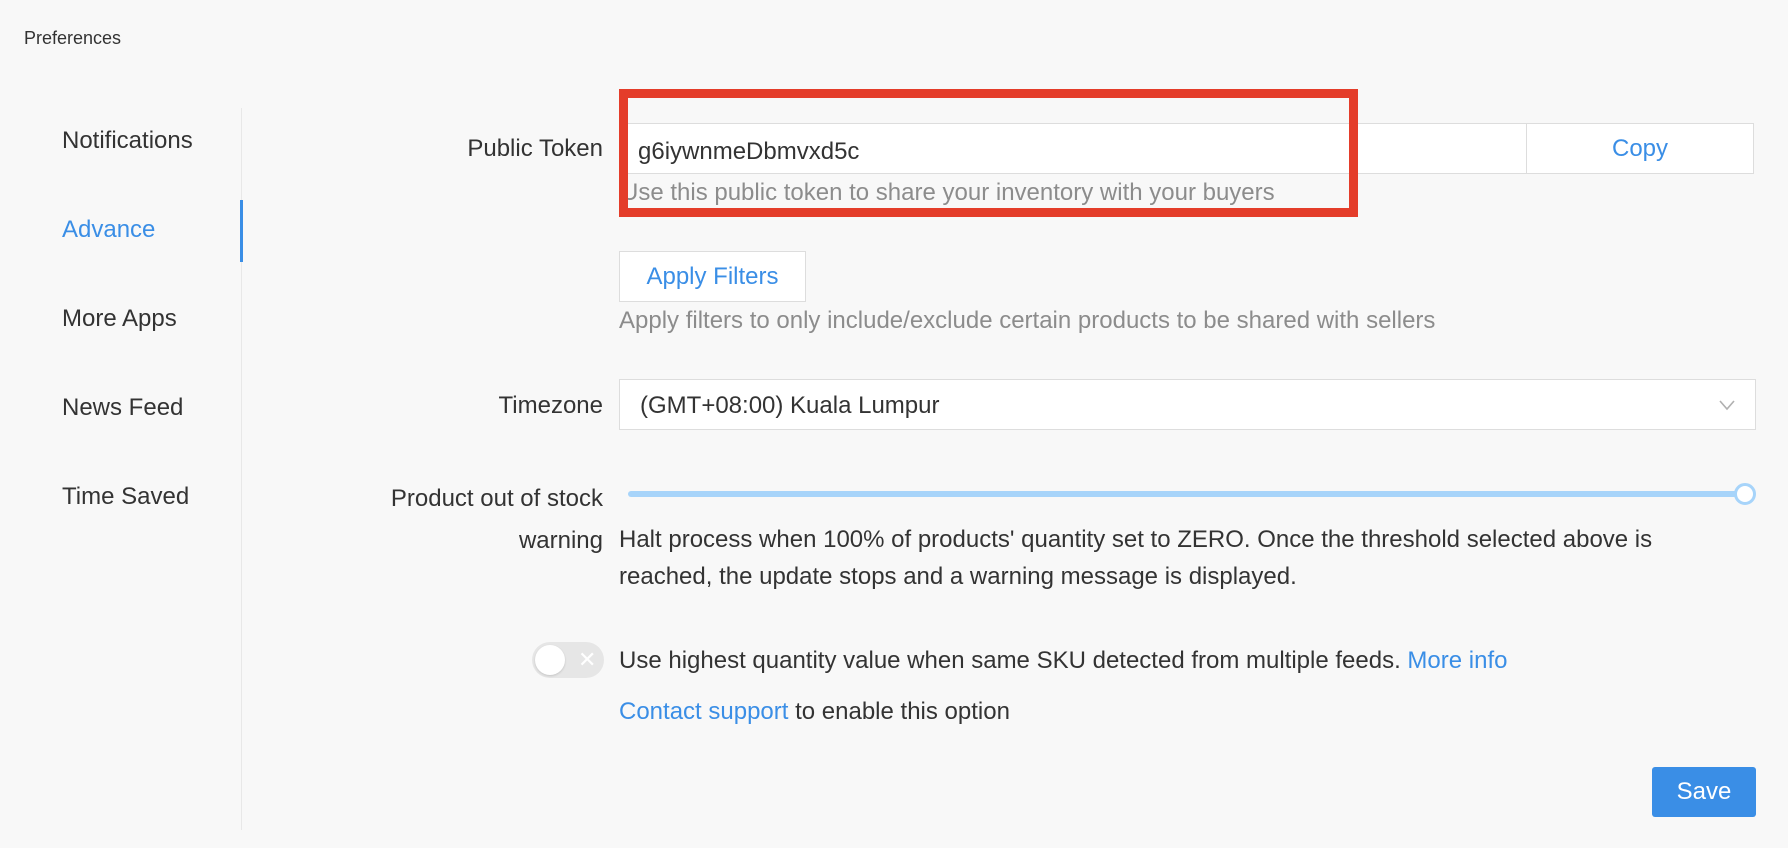  I want to click on contact-support-suffix: to enable this option, so click(902, 711).